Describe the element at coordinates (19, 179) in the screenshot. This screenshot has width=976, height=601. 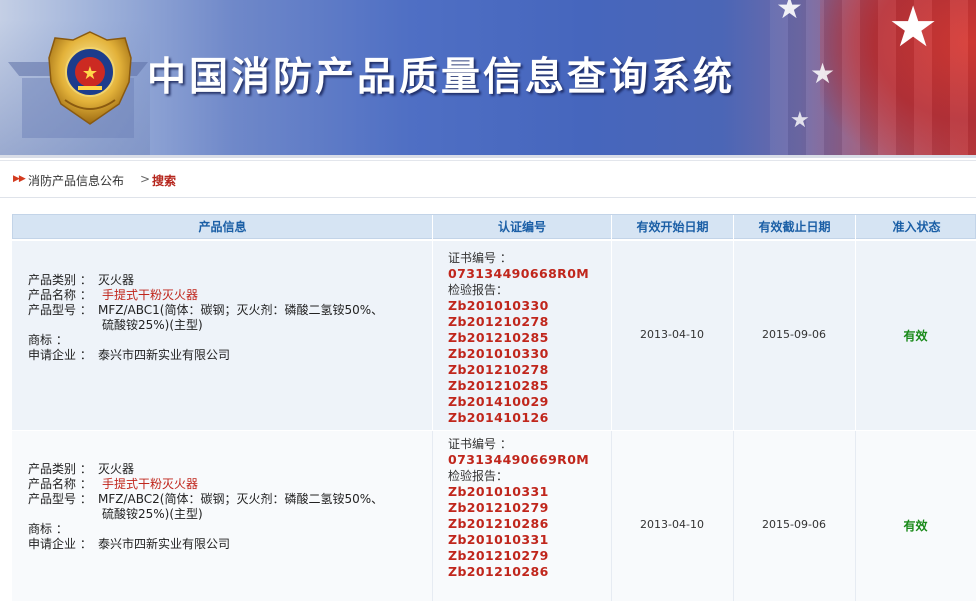
I see `breadcrumb-arrow-icon: ▶▶` at that location.